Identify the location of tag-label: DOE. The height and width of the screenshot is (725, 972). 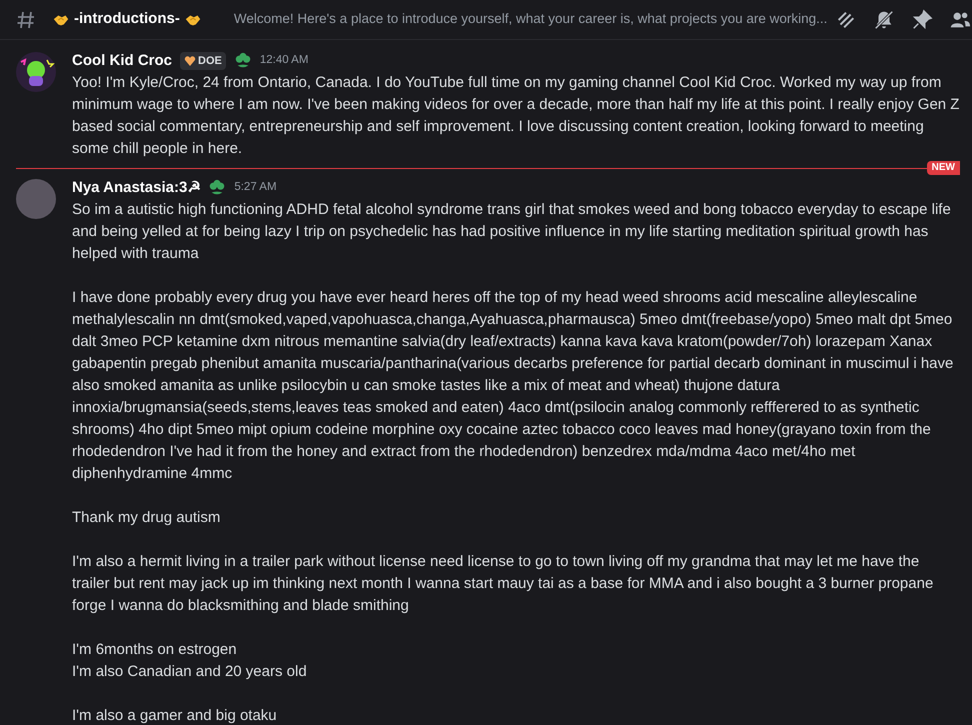
(210, 61).